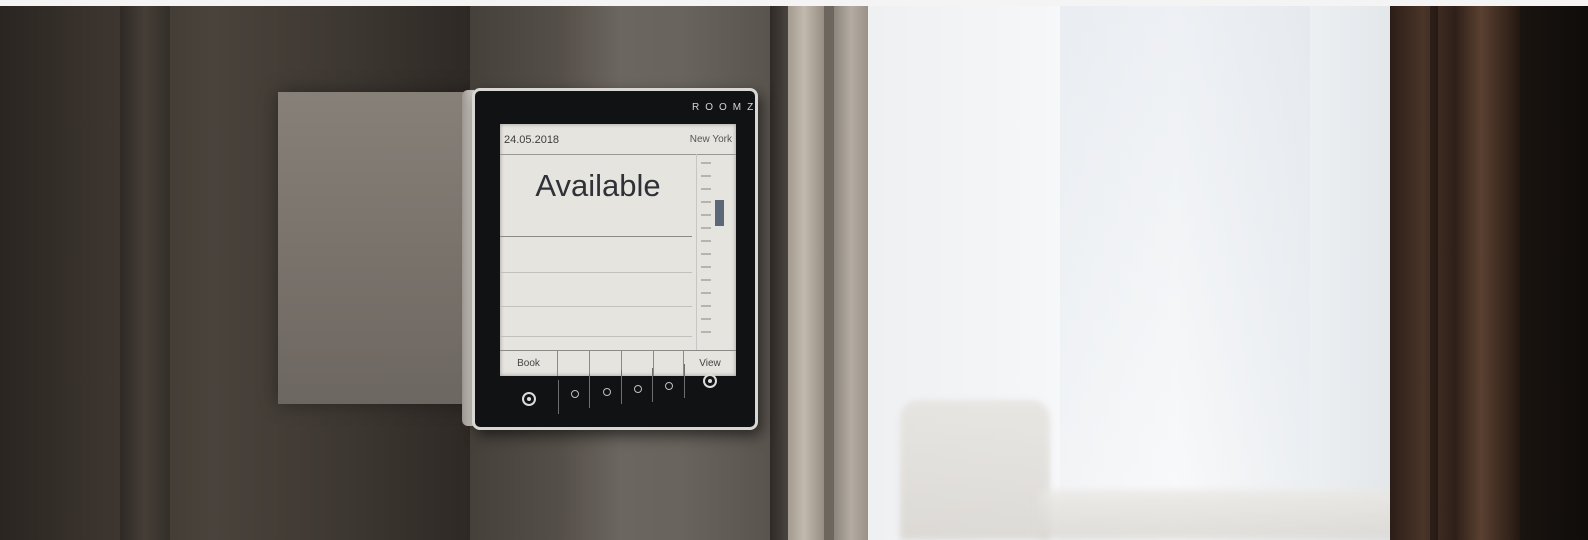 The width and height of the screenshot is (1588, 540). Describe the element at coordinates (596, 236) in the screenshot. I see `status-divider` at that location.